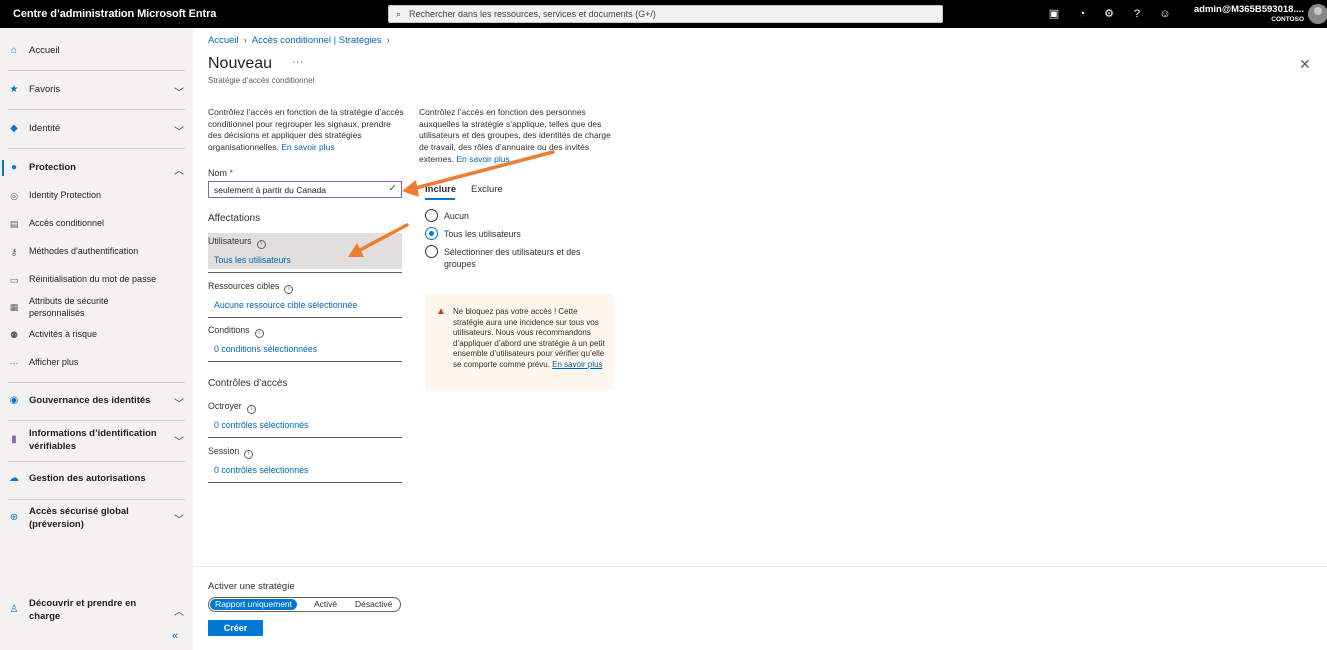 The width and height of the screenshot is (1327, 650). Describe the element at coordinates (440, 189) in the screenshot. I see `tab-include: Inclure` at that location.